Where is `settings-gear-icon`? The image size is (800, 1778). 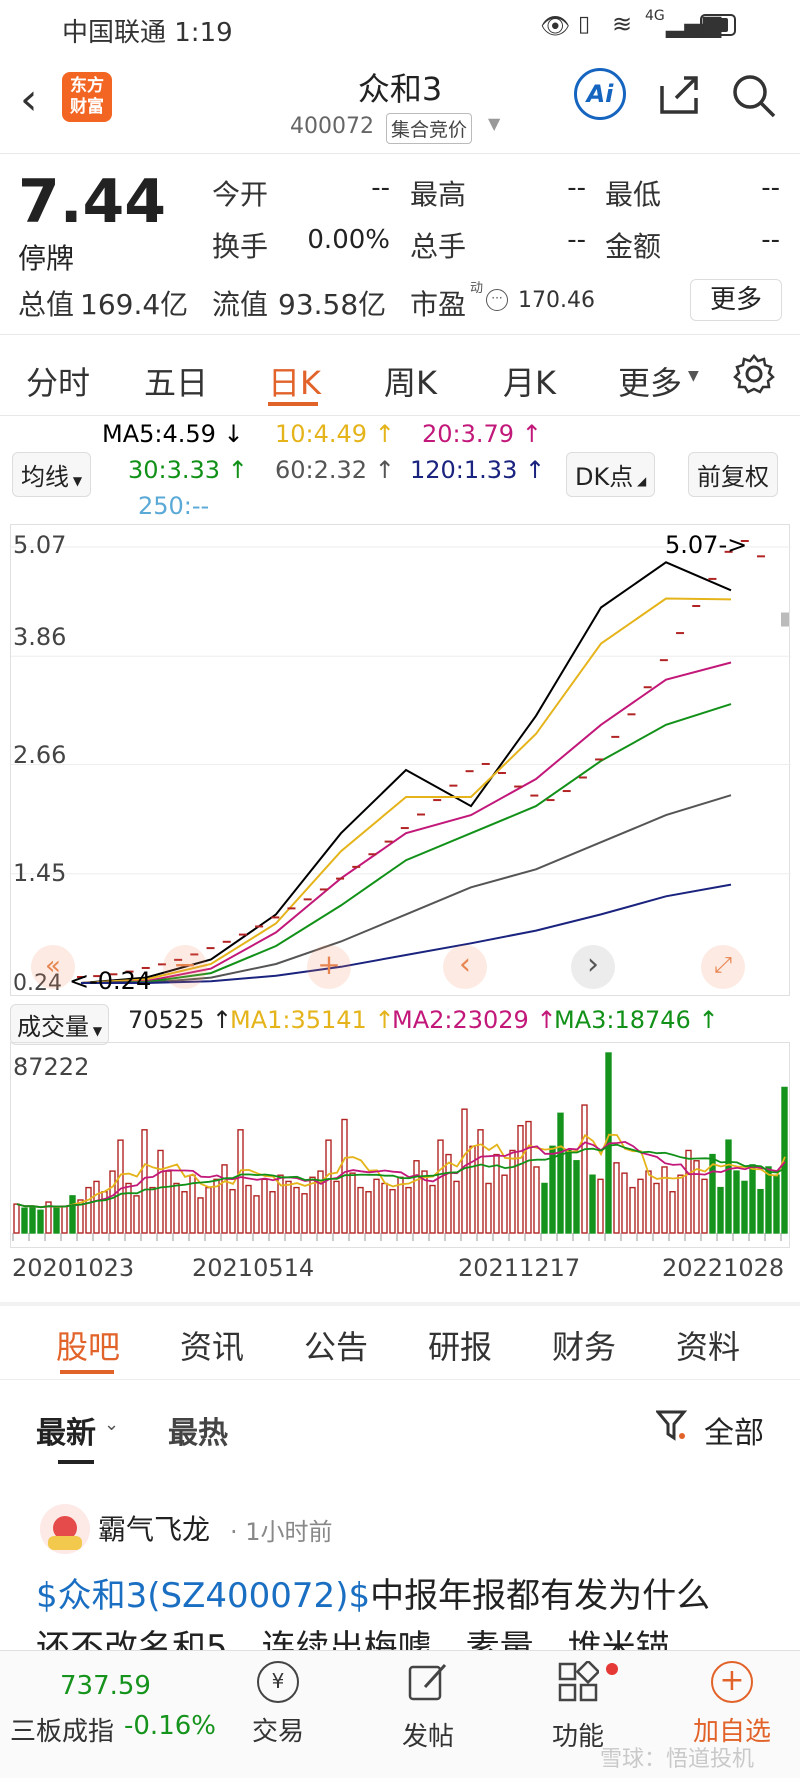
settings-gear-icon is located at coordinates (754, 374).